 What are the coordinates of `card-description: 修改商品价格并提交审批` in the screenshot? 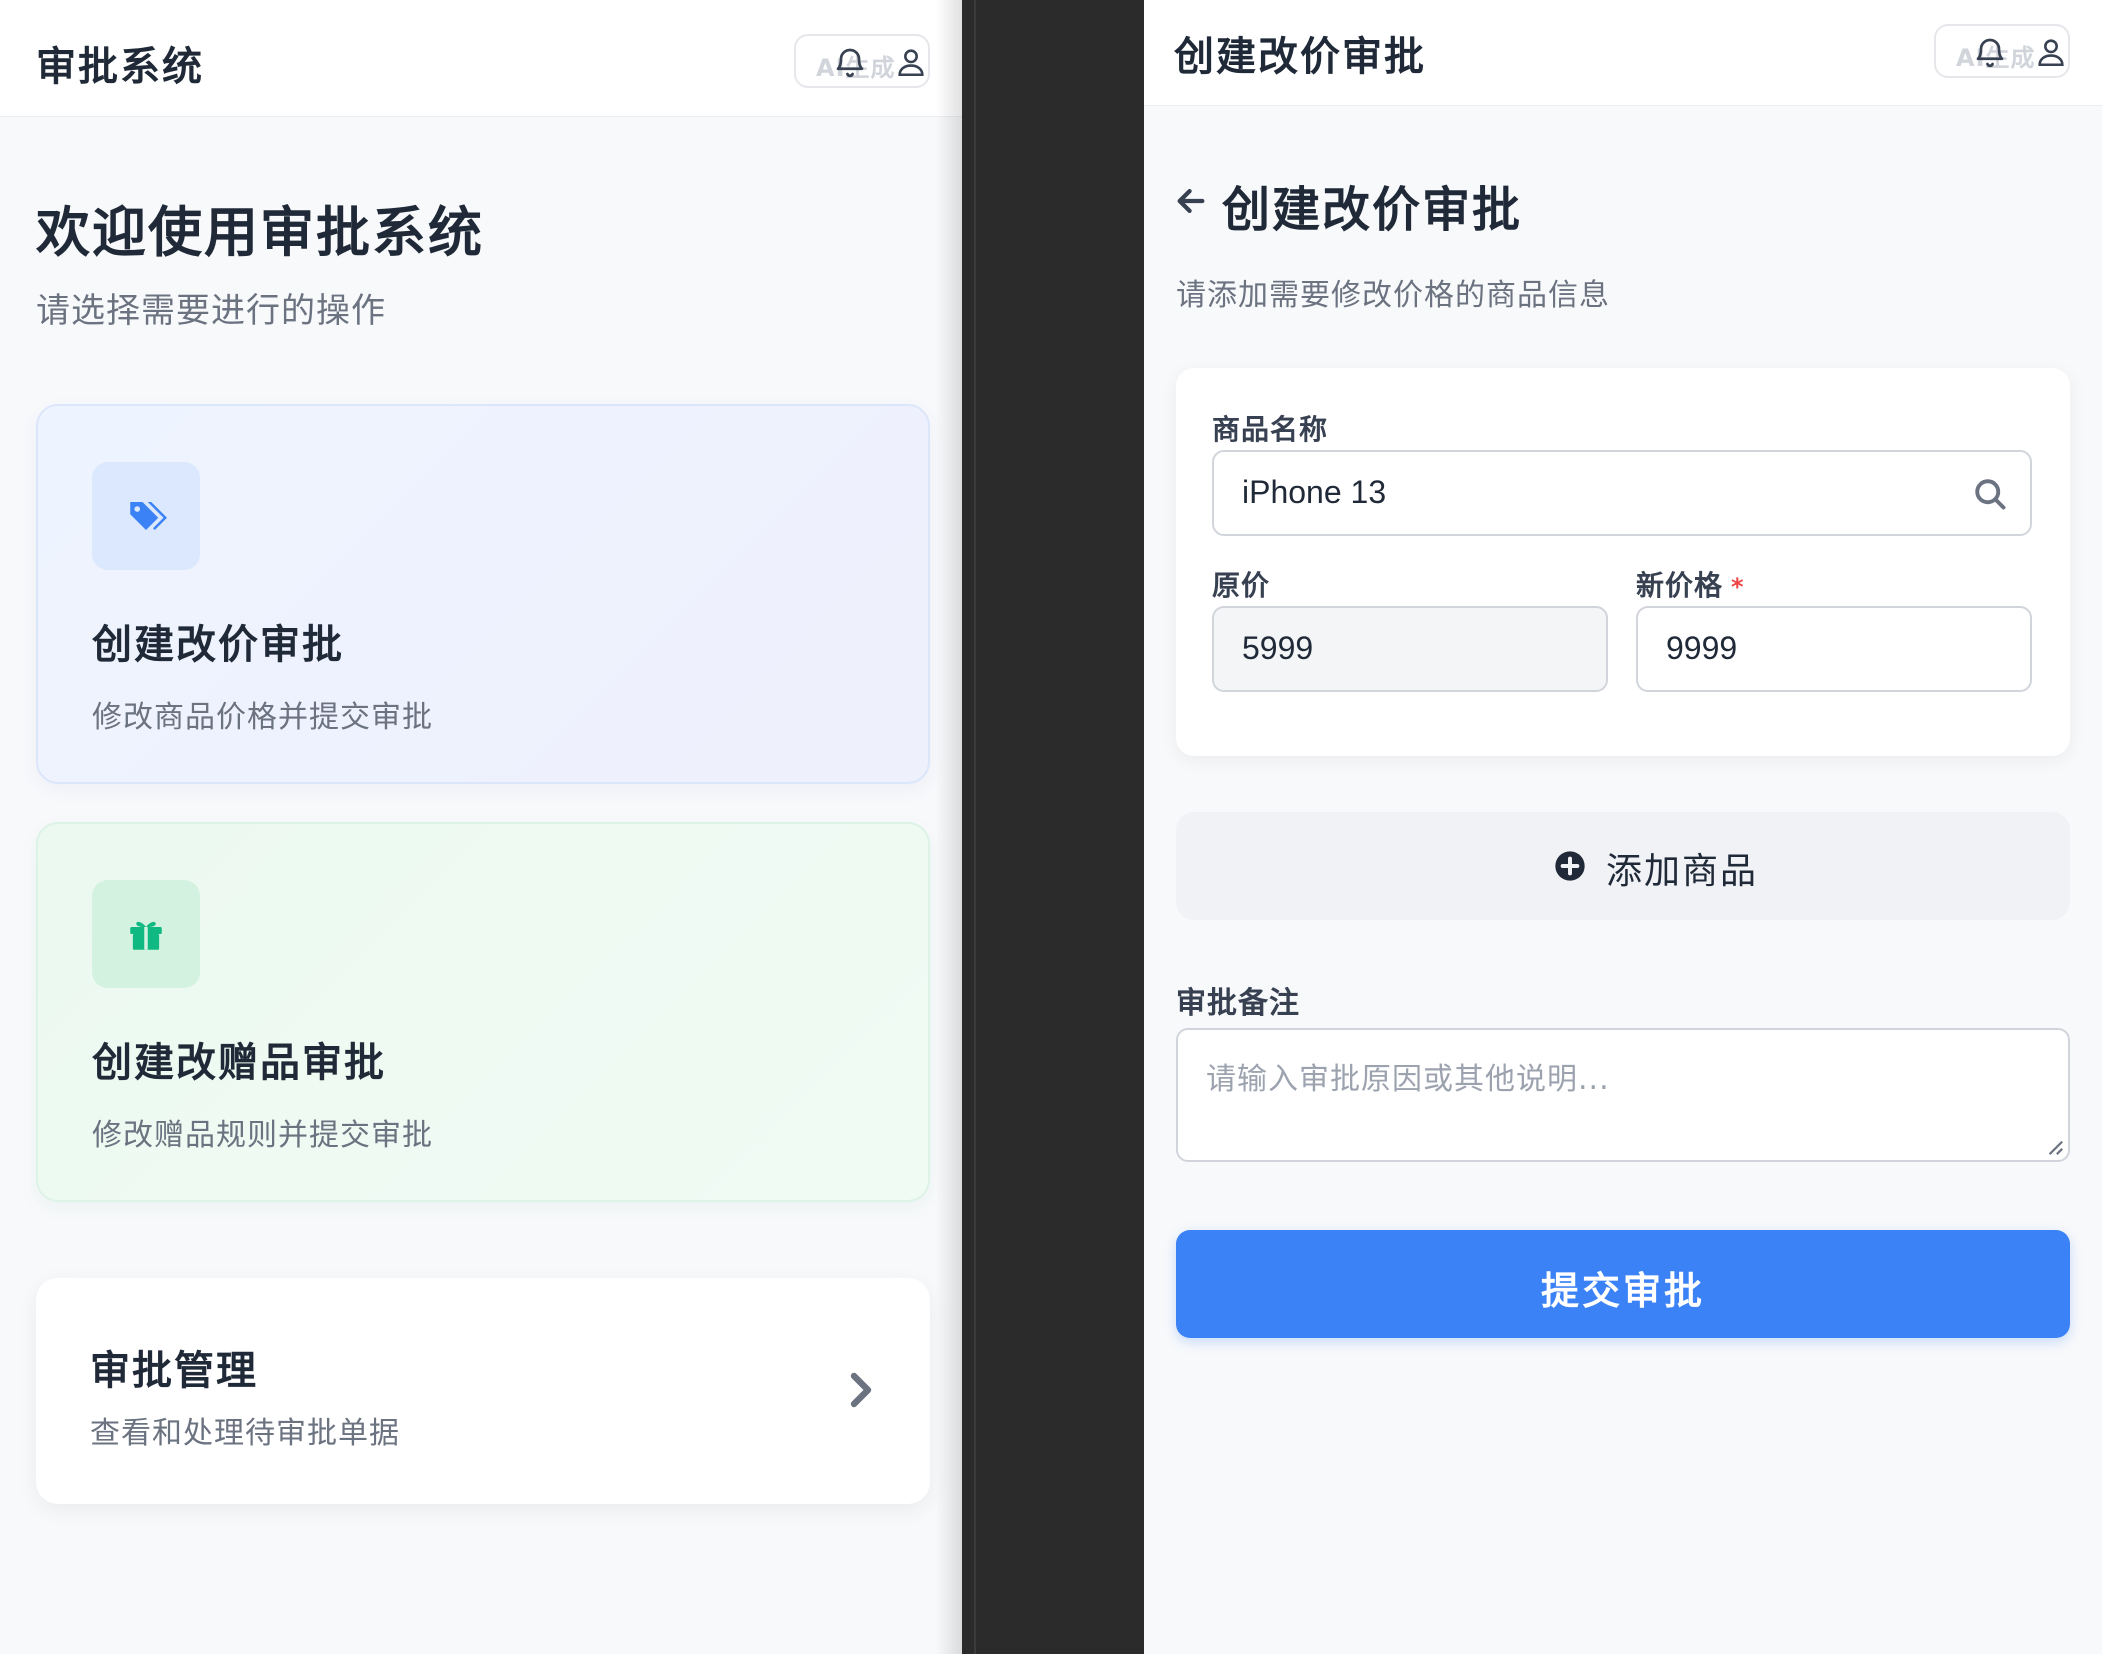 It's located at (262, 717).